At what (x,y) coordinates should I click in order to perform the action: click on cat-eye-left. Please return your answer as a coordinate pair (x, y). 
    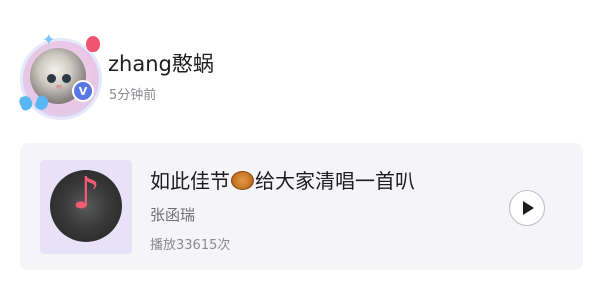
    Looking at the image, I should click on (51, 78).